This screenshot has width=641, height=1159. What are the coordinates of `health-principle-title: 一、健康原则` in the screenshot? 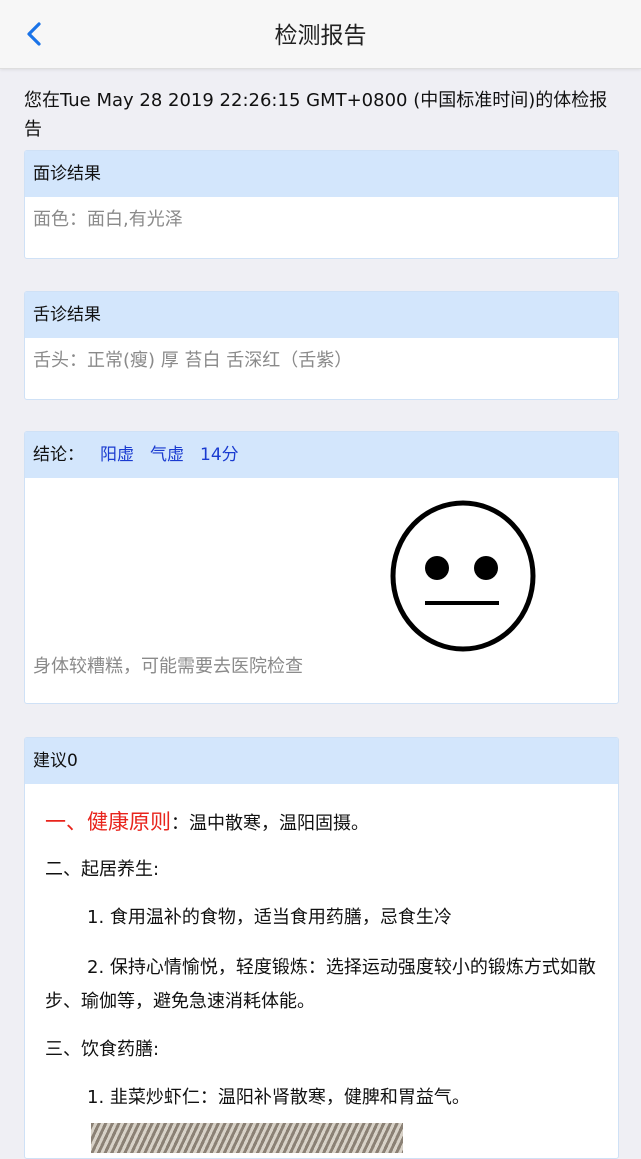 It's located at (108, 822).